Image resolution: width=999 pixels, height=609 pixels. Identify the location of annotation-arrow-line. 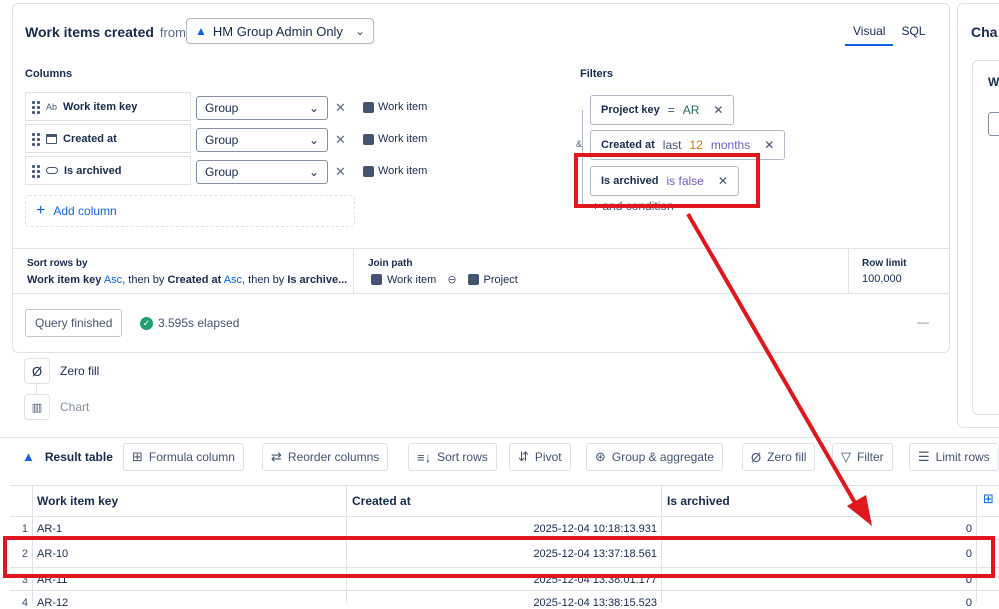
(773, 361).